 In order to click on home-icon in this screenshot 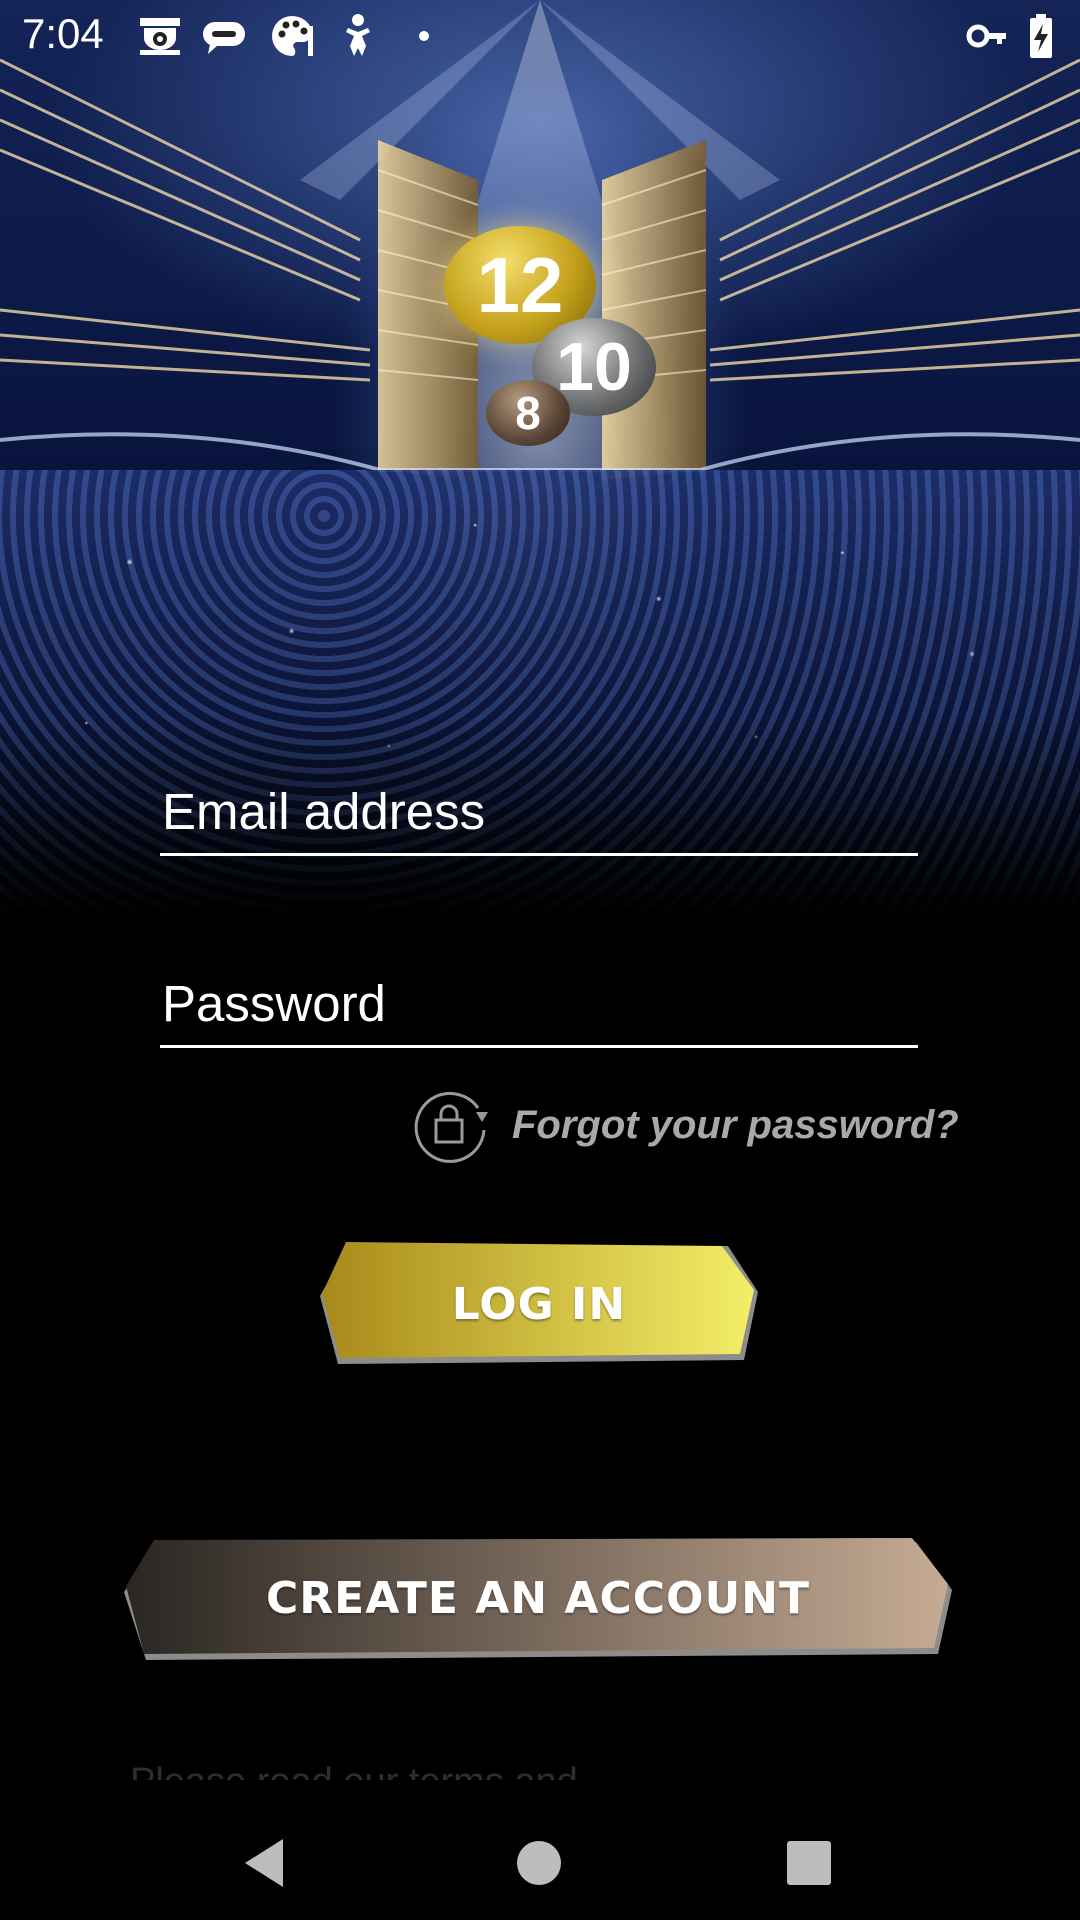, I will do `click(539, 1863)`.